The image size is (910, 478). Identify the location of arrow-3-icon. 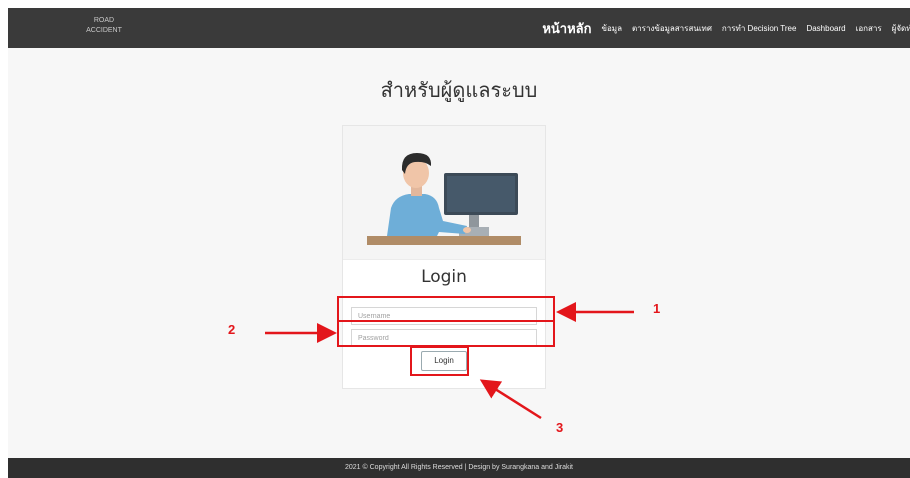
(510, 399).